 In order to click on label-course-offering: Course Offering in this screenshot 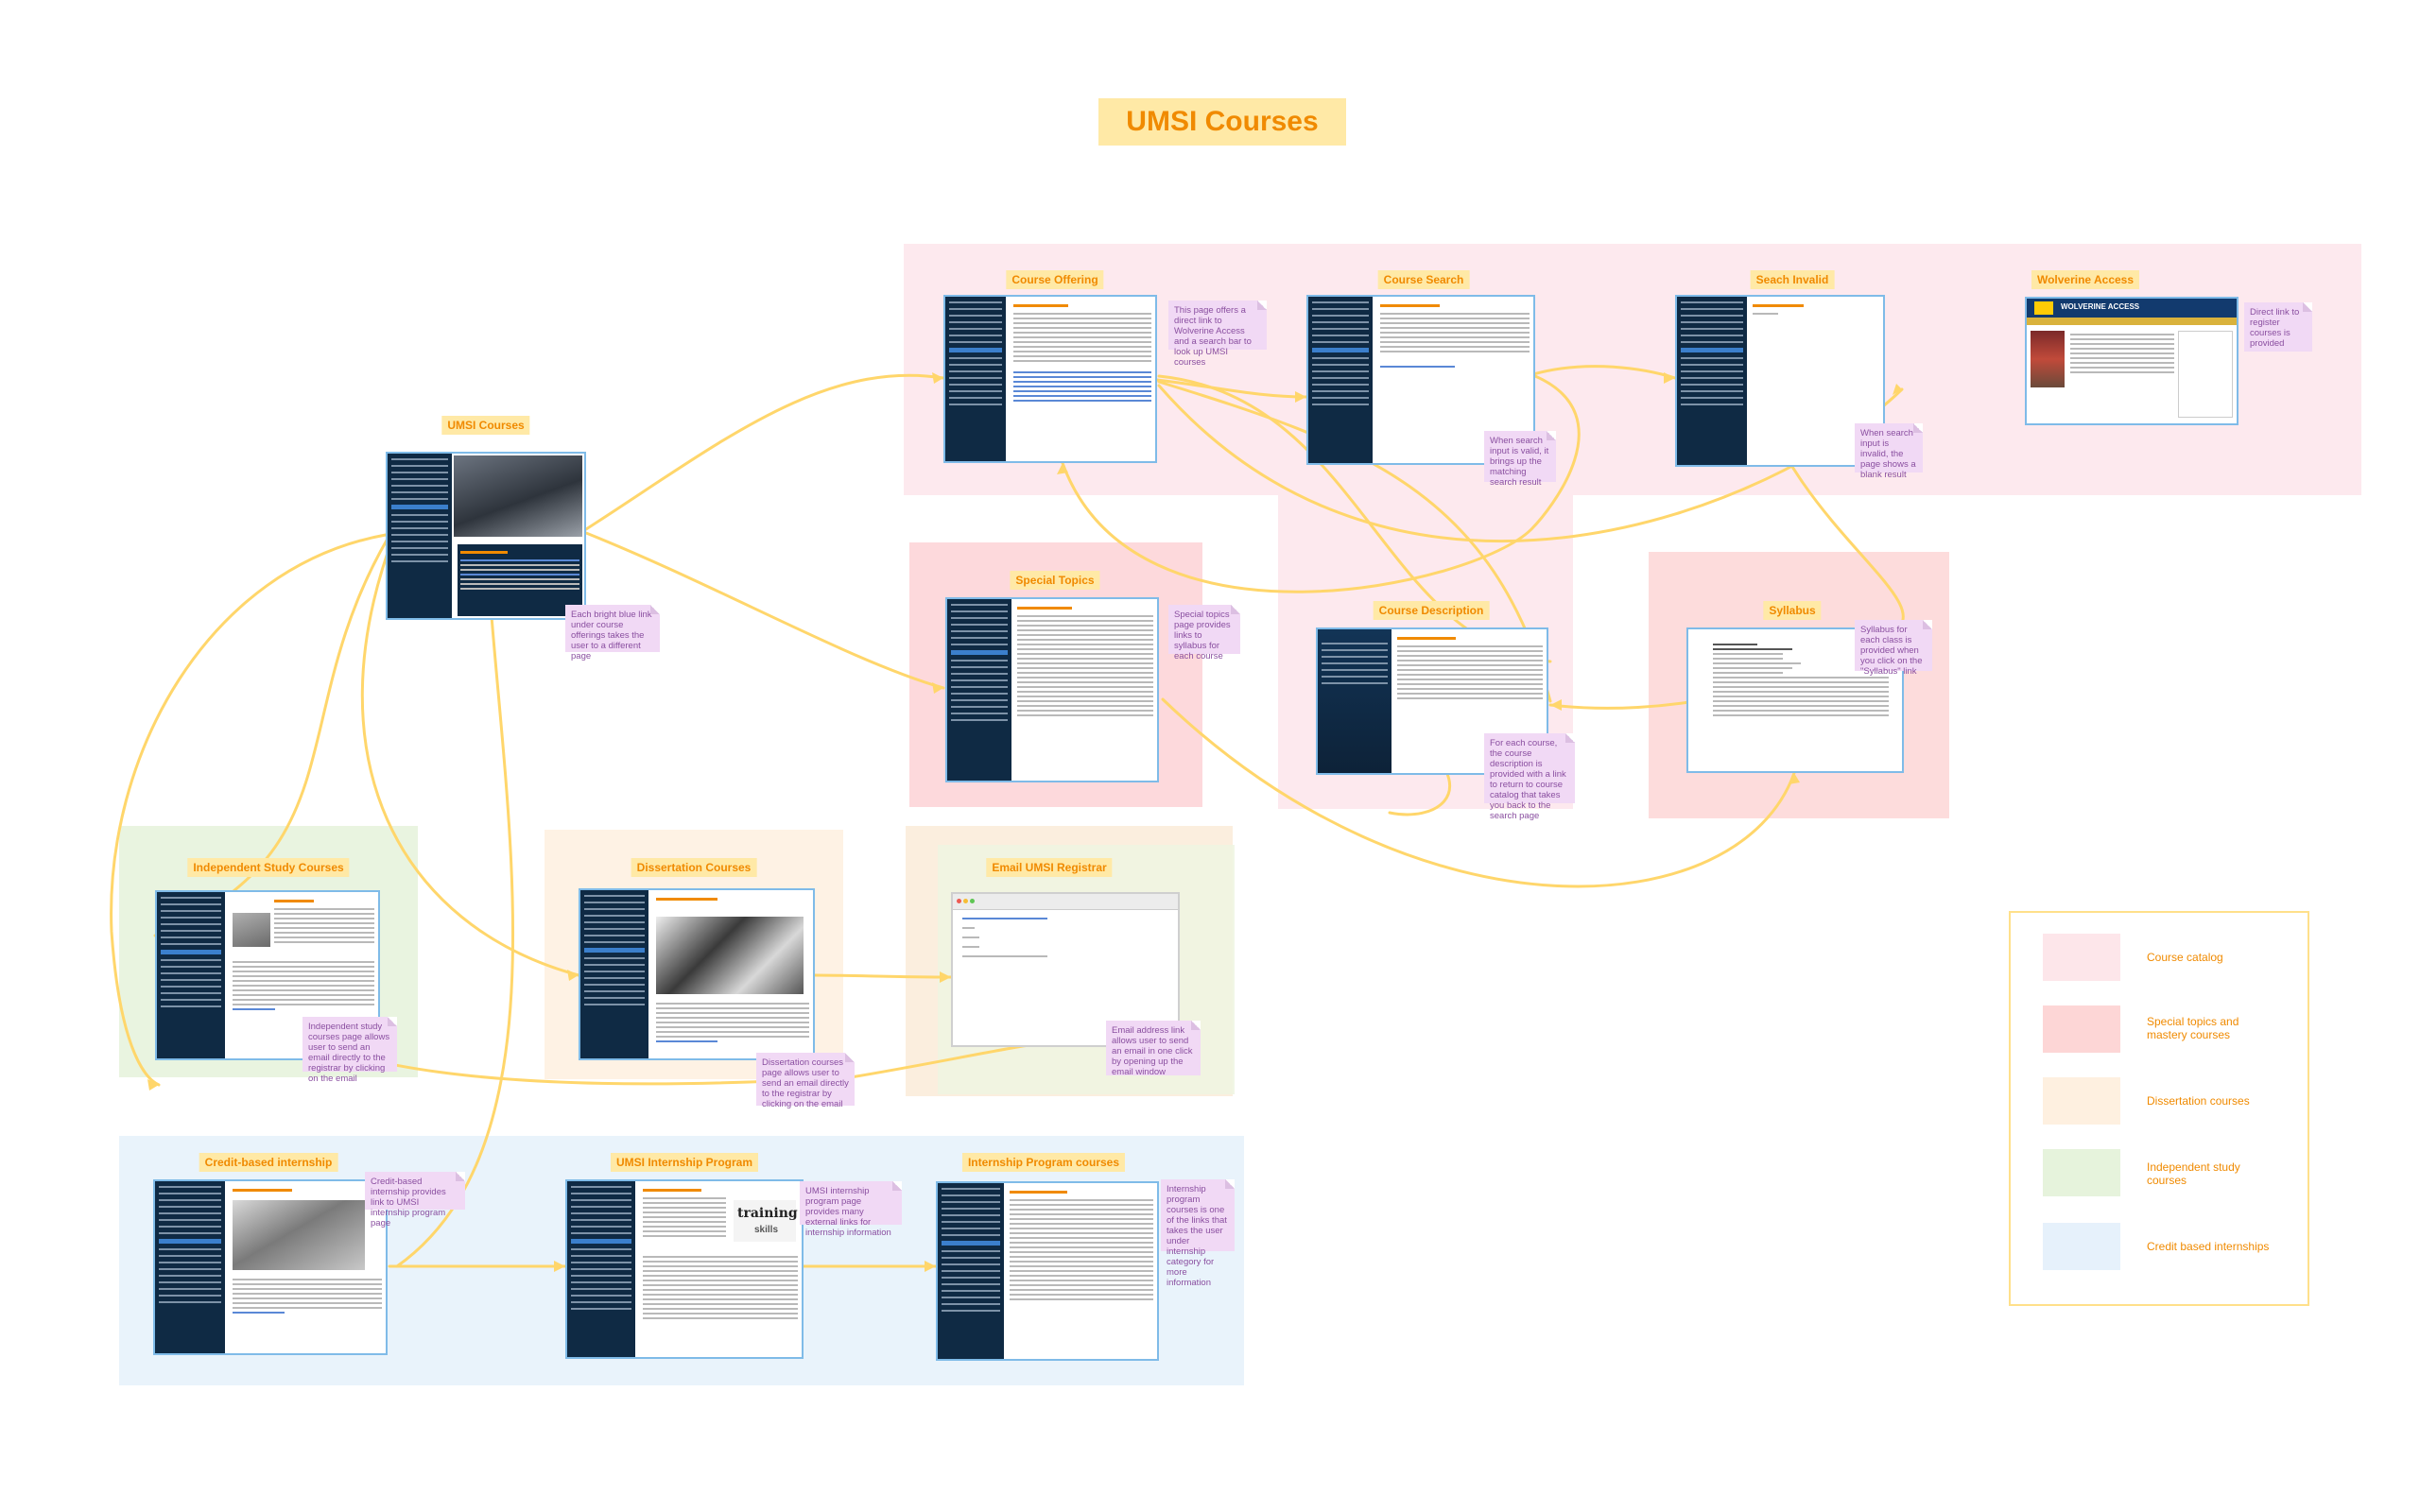, I will do `click(1055, 279)`.